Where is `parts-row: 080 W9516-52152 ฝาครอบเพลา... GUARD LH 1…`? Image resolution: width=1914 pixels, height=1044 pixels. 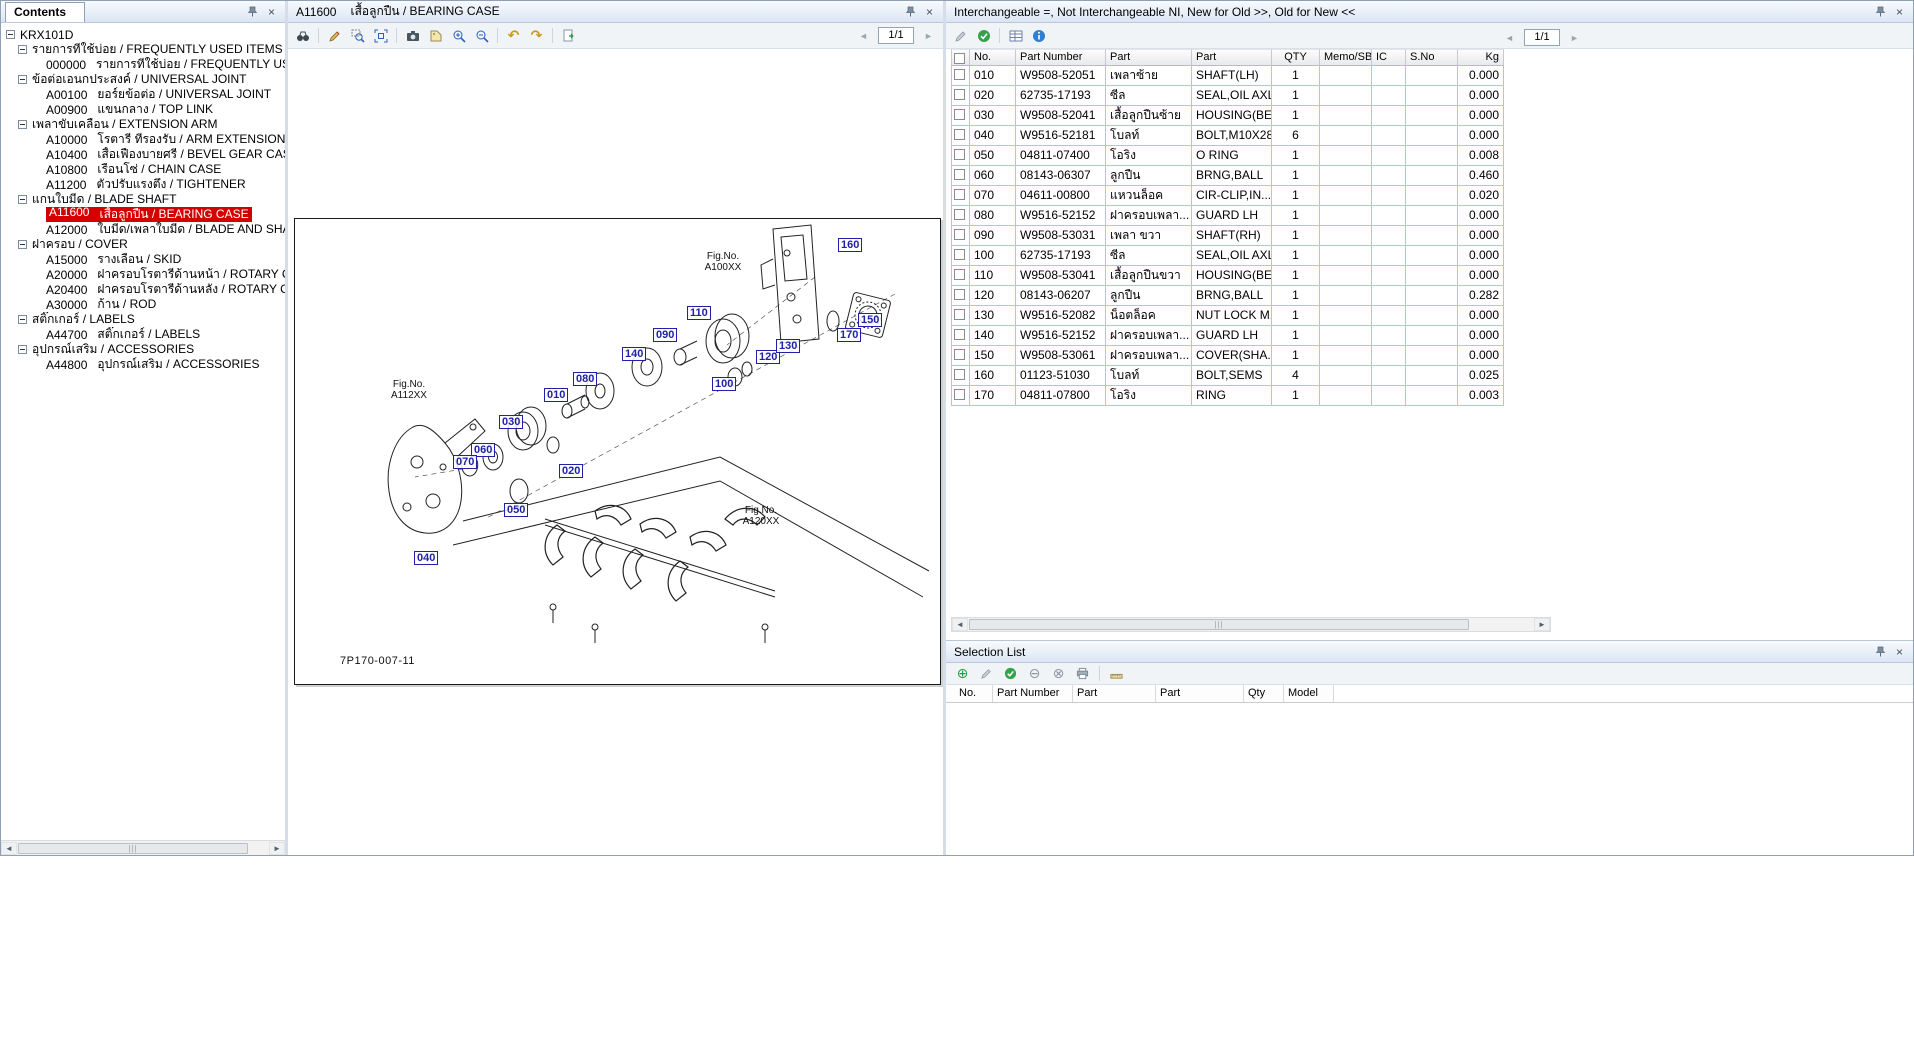 parts-row: 080 W9516-52152 ฝาครอบเพลา... GUARD LH 1… is located at coordinates (1228, 216).